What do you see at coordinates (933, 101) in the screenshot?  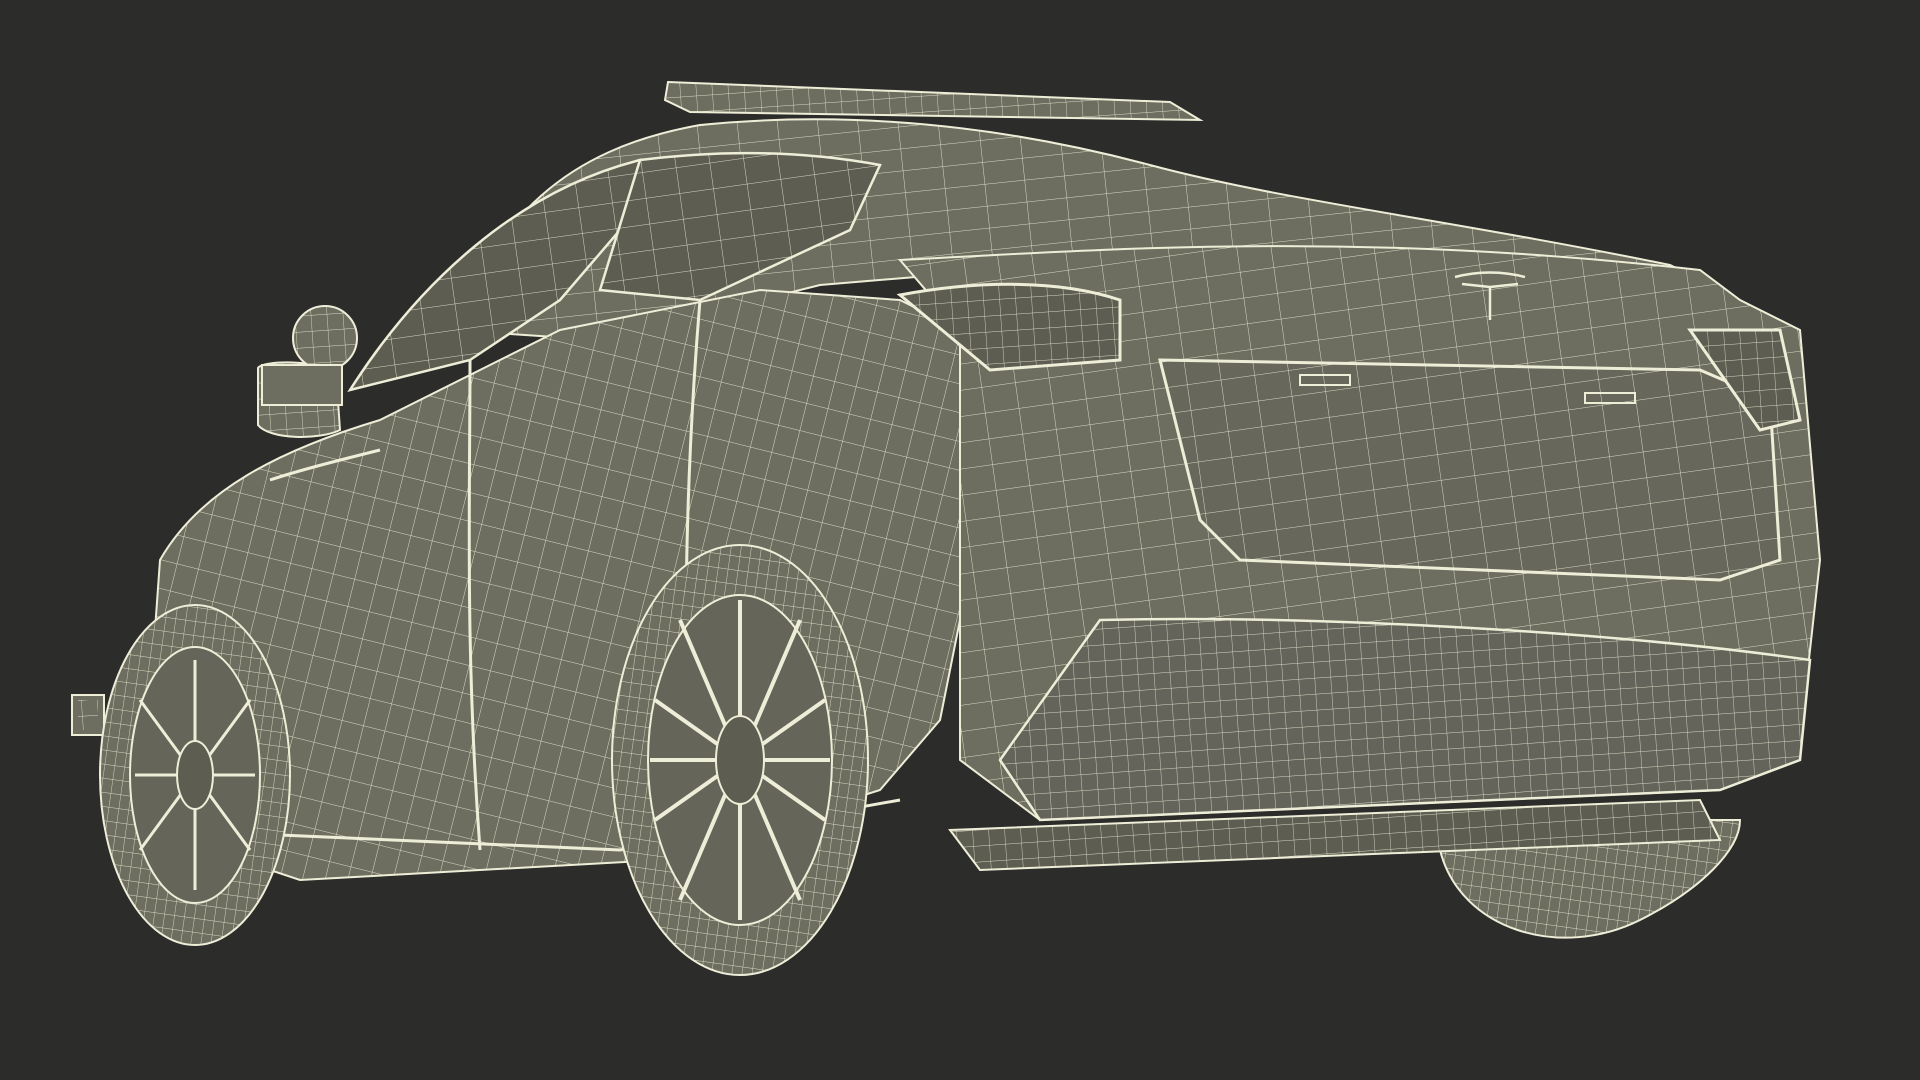 I see `roof-light-bar` at bounding box center [933, 101].